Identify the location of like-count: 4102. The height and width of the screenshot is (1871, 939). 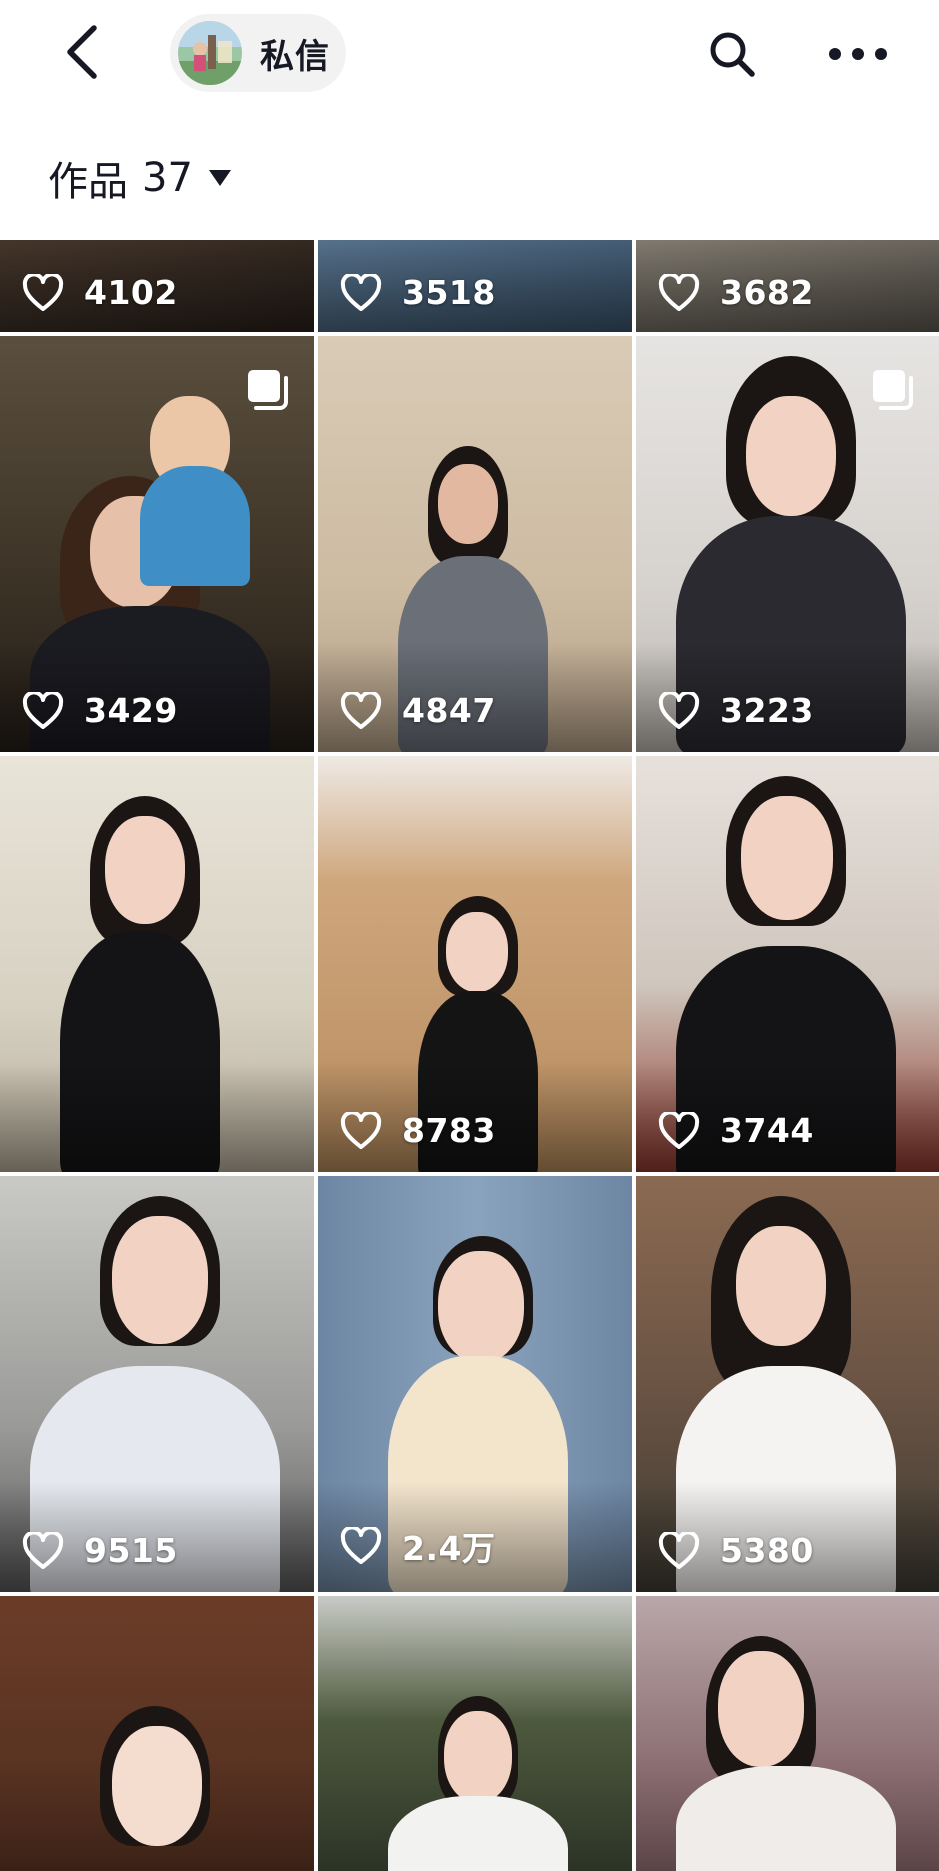
(100, 292).